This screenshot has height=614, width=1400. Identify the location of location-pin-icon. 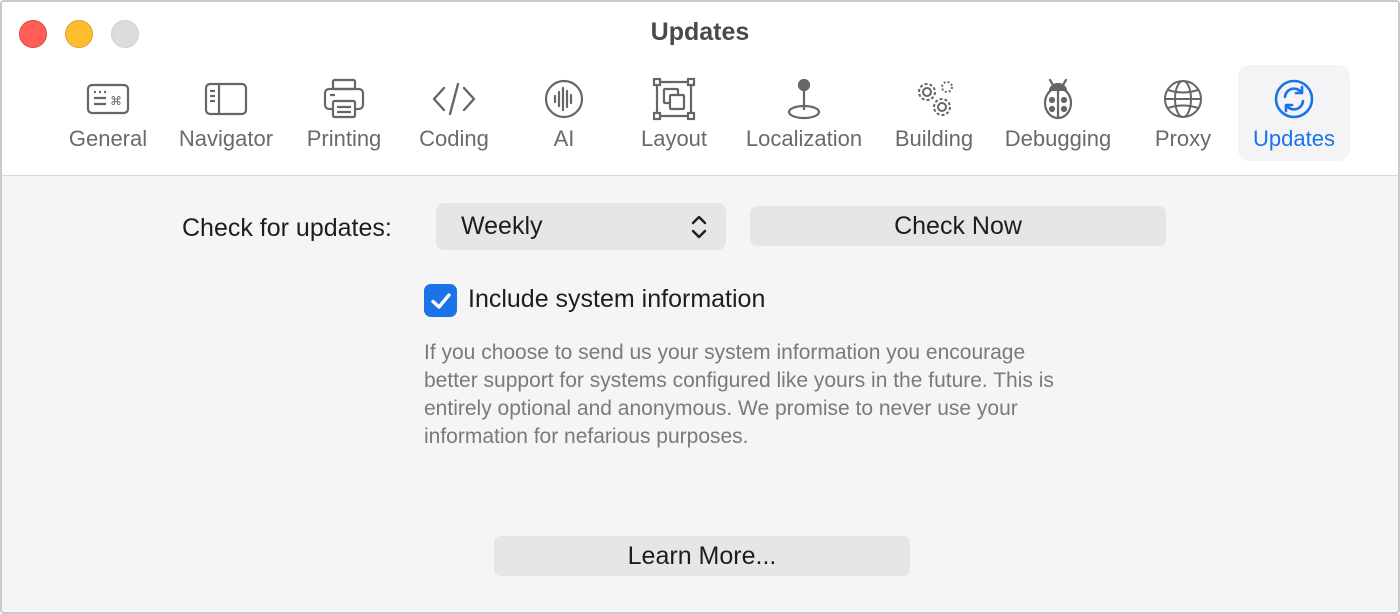
(804, 99).